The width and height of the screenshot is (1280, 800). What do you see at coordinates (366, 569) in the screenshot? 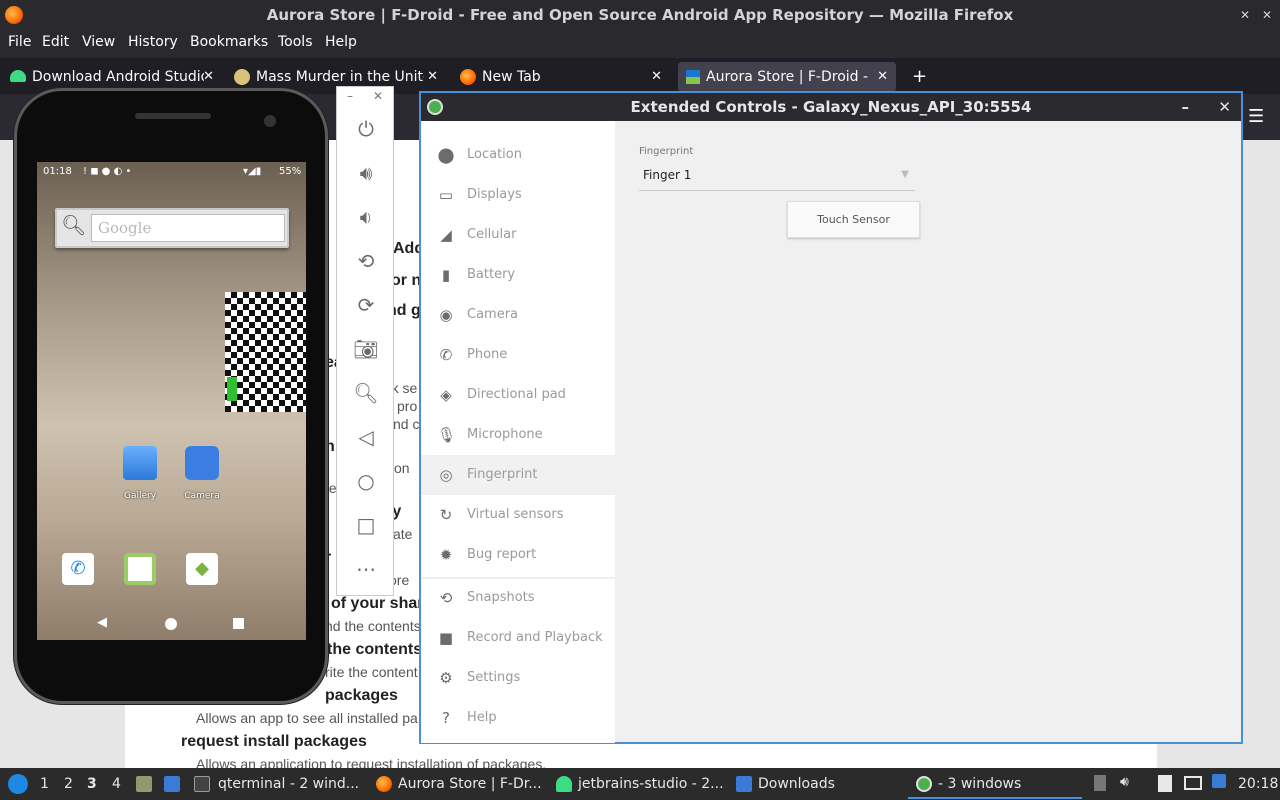
I see `more-options-icon: ⋯` at bounding box center [366, 569].